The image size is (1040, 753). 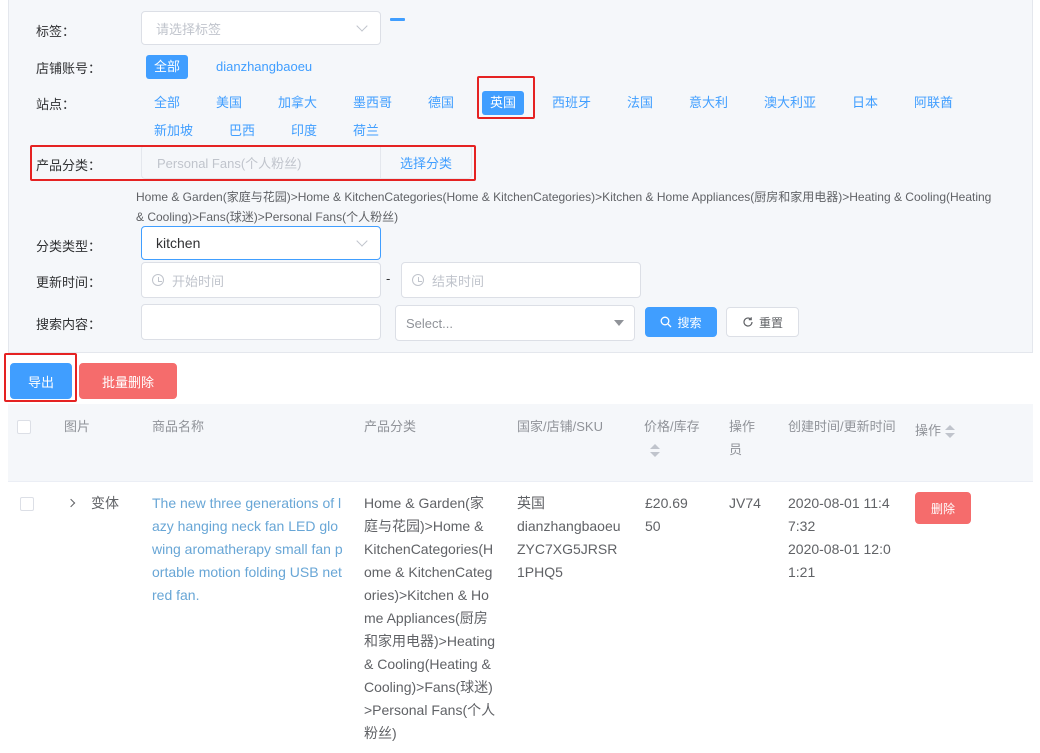 What do you see at coordinates (570, 538) in the screenshot?
I see `country-store-sku: 英国 dianzhangbaoeu ZYC7XG5JRSR1PHQ5` at bounding box center [570, 538].